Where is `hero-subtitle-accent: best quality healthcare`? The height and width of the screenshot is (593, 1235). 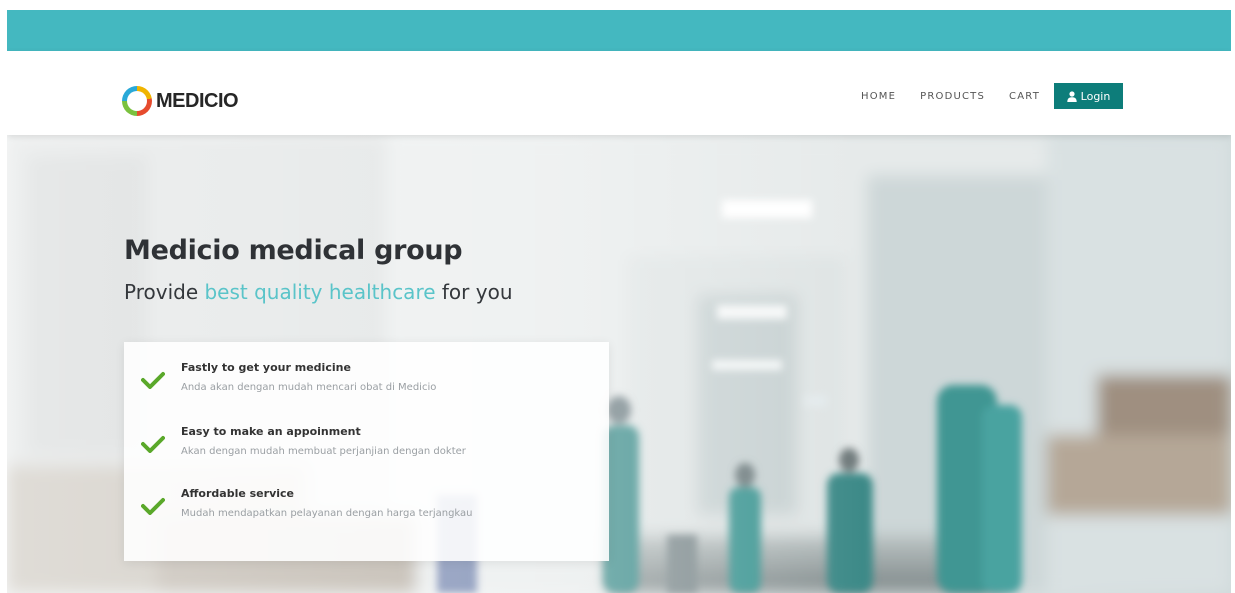 hero-subtitle-accent: best quality healthcare is located at coordinates (320, 292).